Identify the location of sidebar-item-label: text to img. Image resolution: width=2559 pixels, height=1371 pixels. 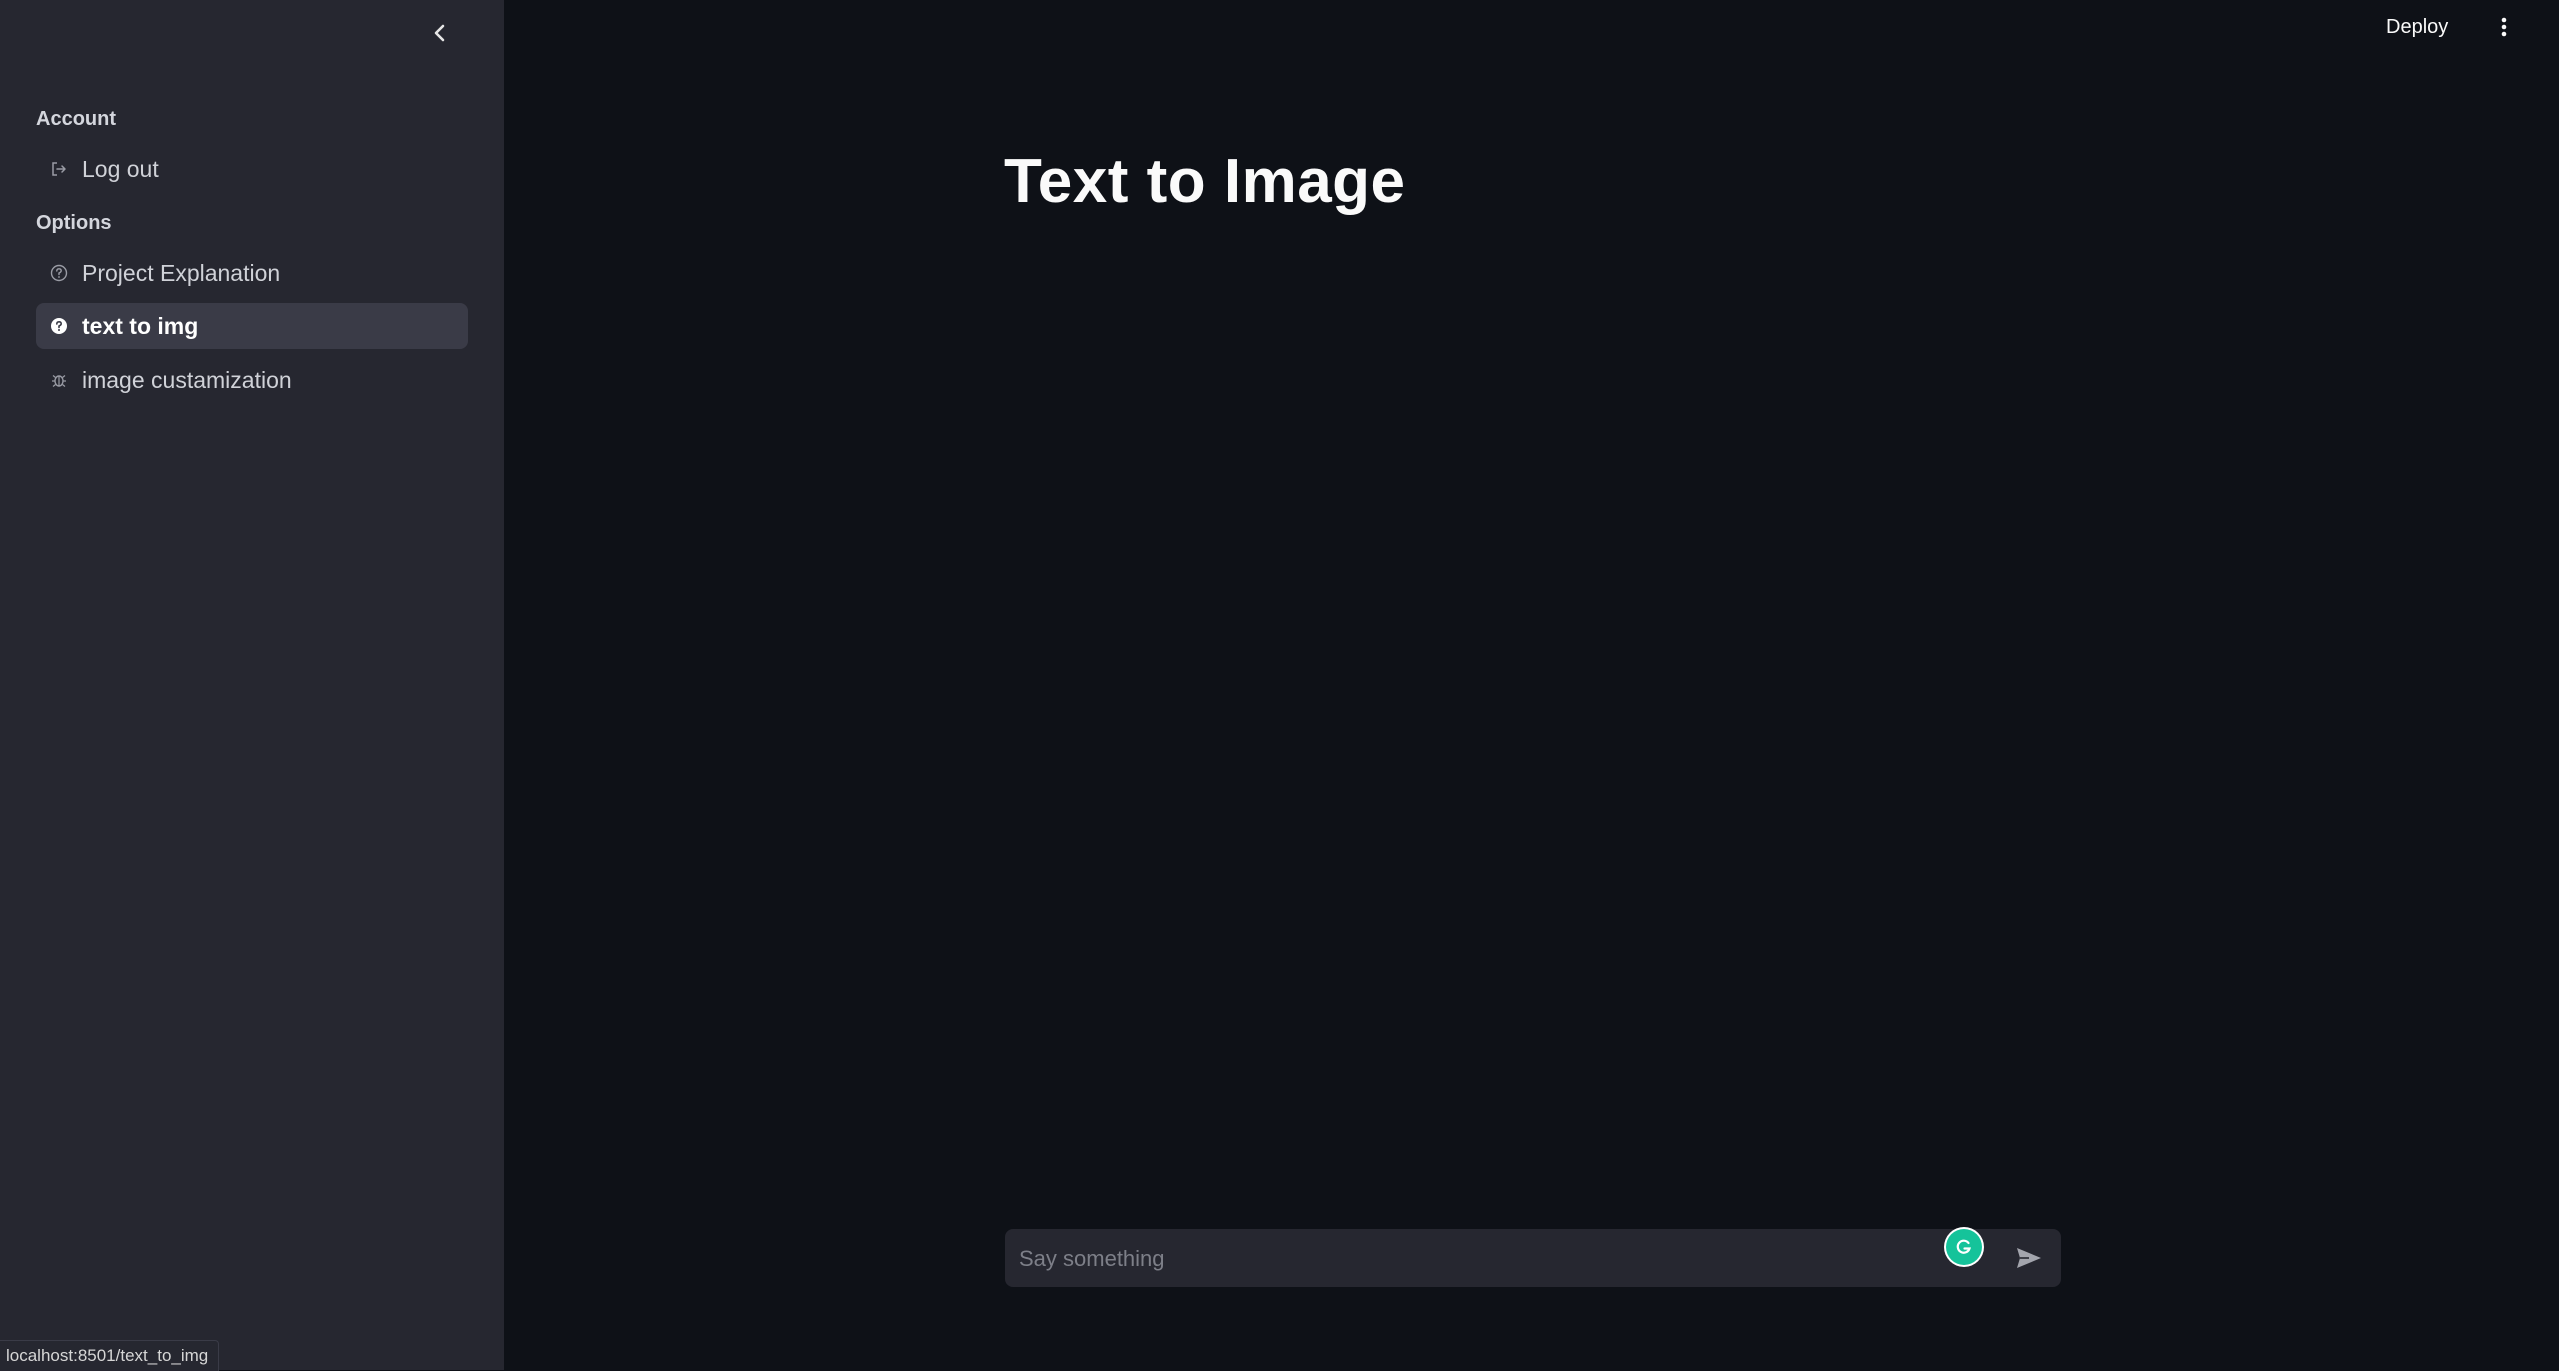
(140, 325).